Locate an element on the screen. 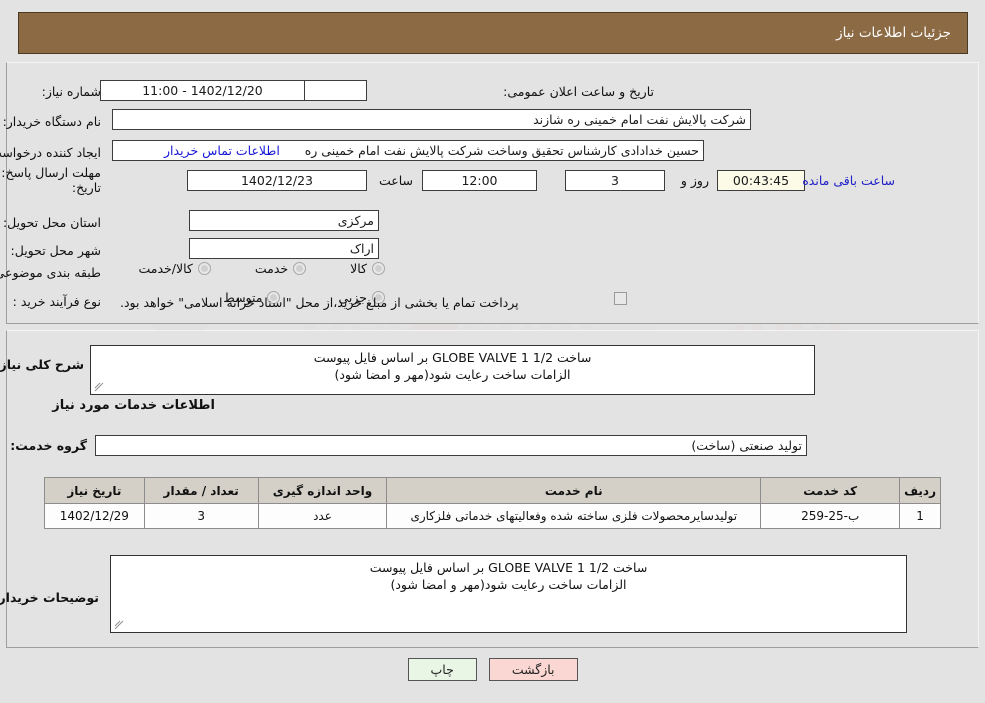 The height and width of the screenshot is (703, 985). buyer-notes-line-2: الزامات ساخت رعایت شود(مهر و امضا شود) is located at coordinates (508, 584).